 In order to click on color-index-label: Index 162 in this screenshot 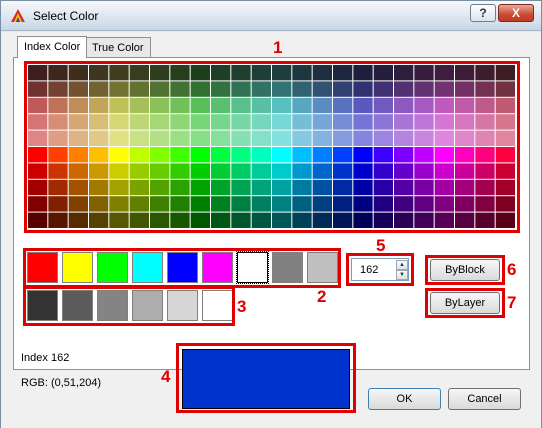, I will do `click(45, 358)`.